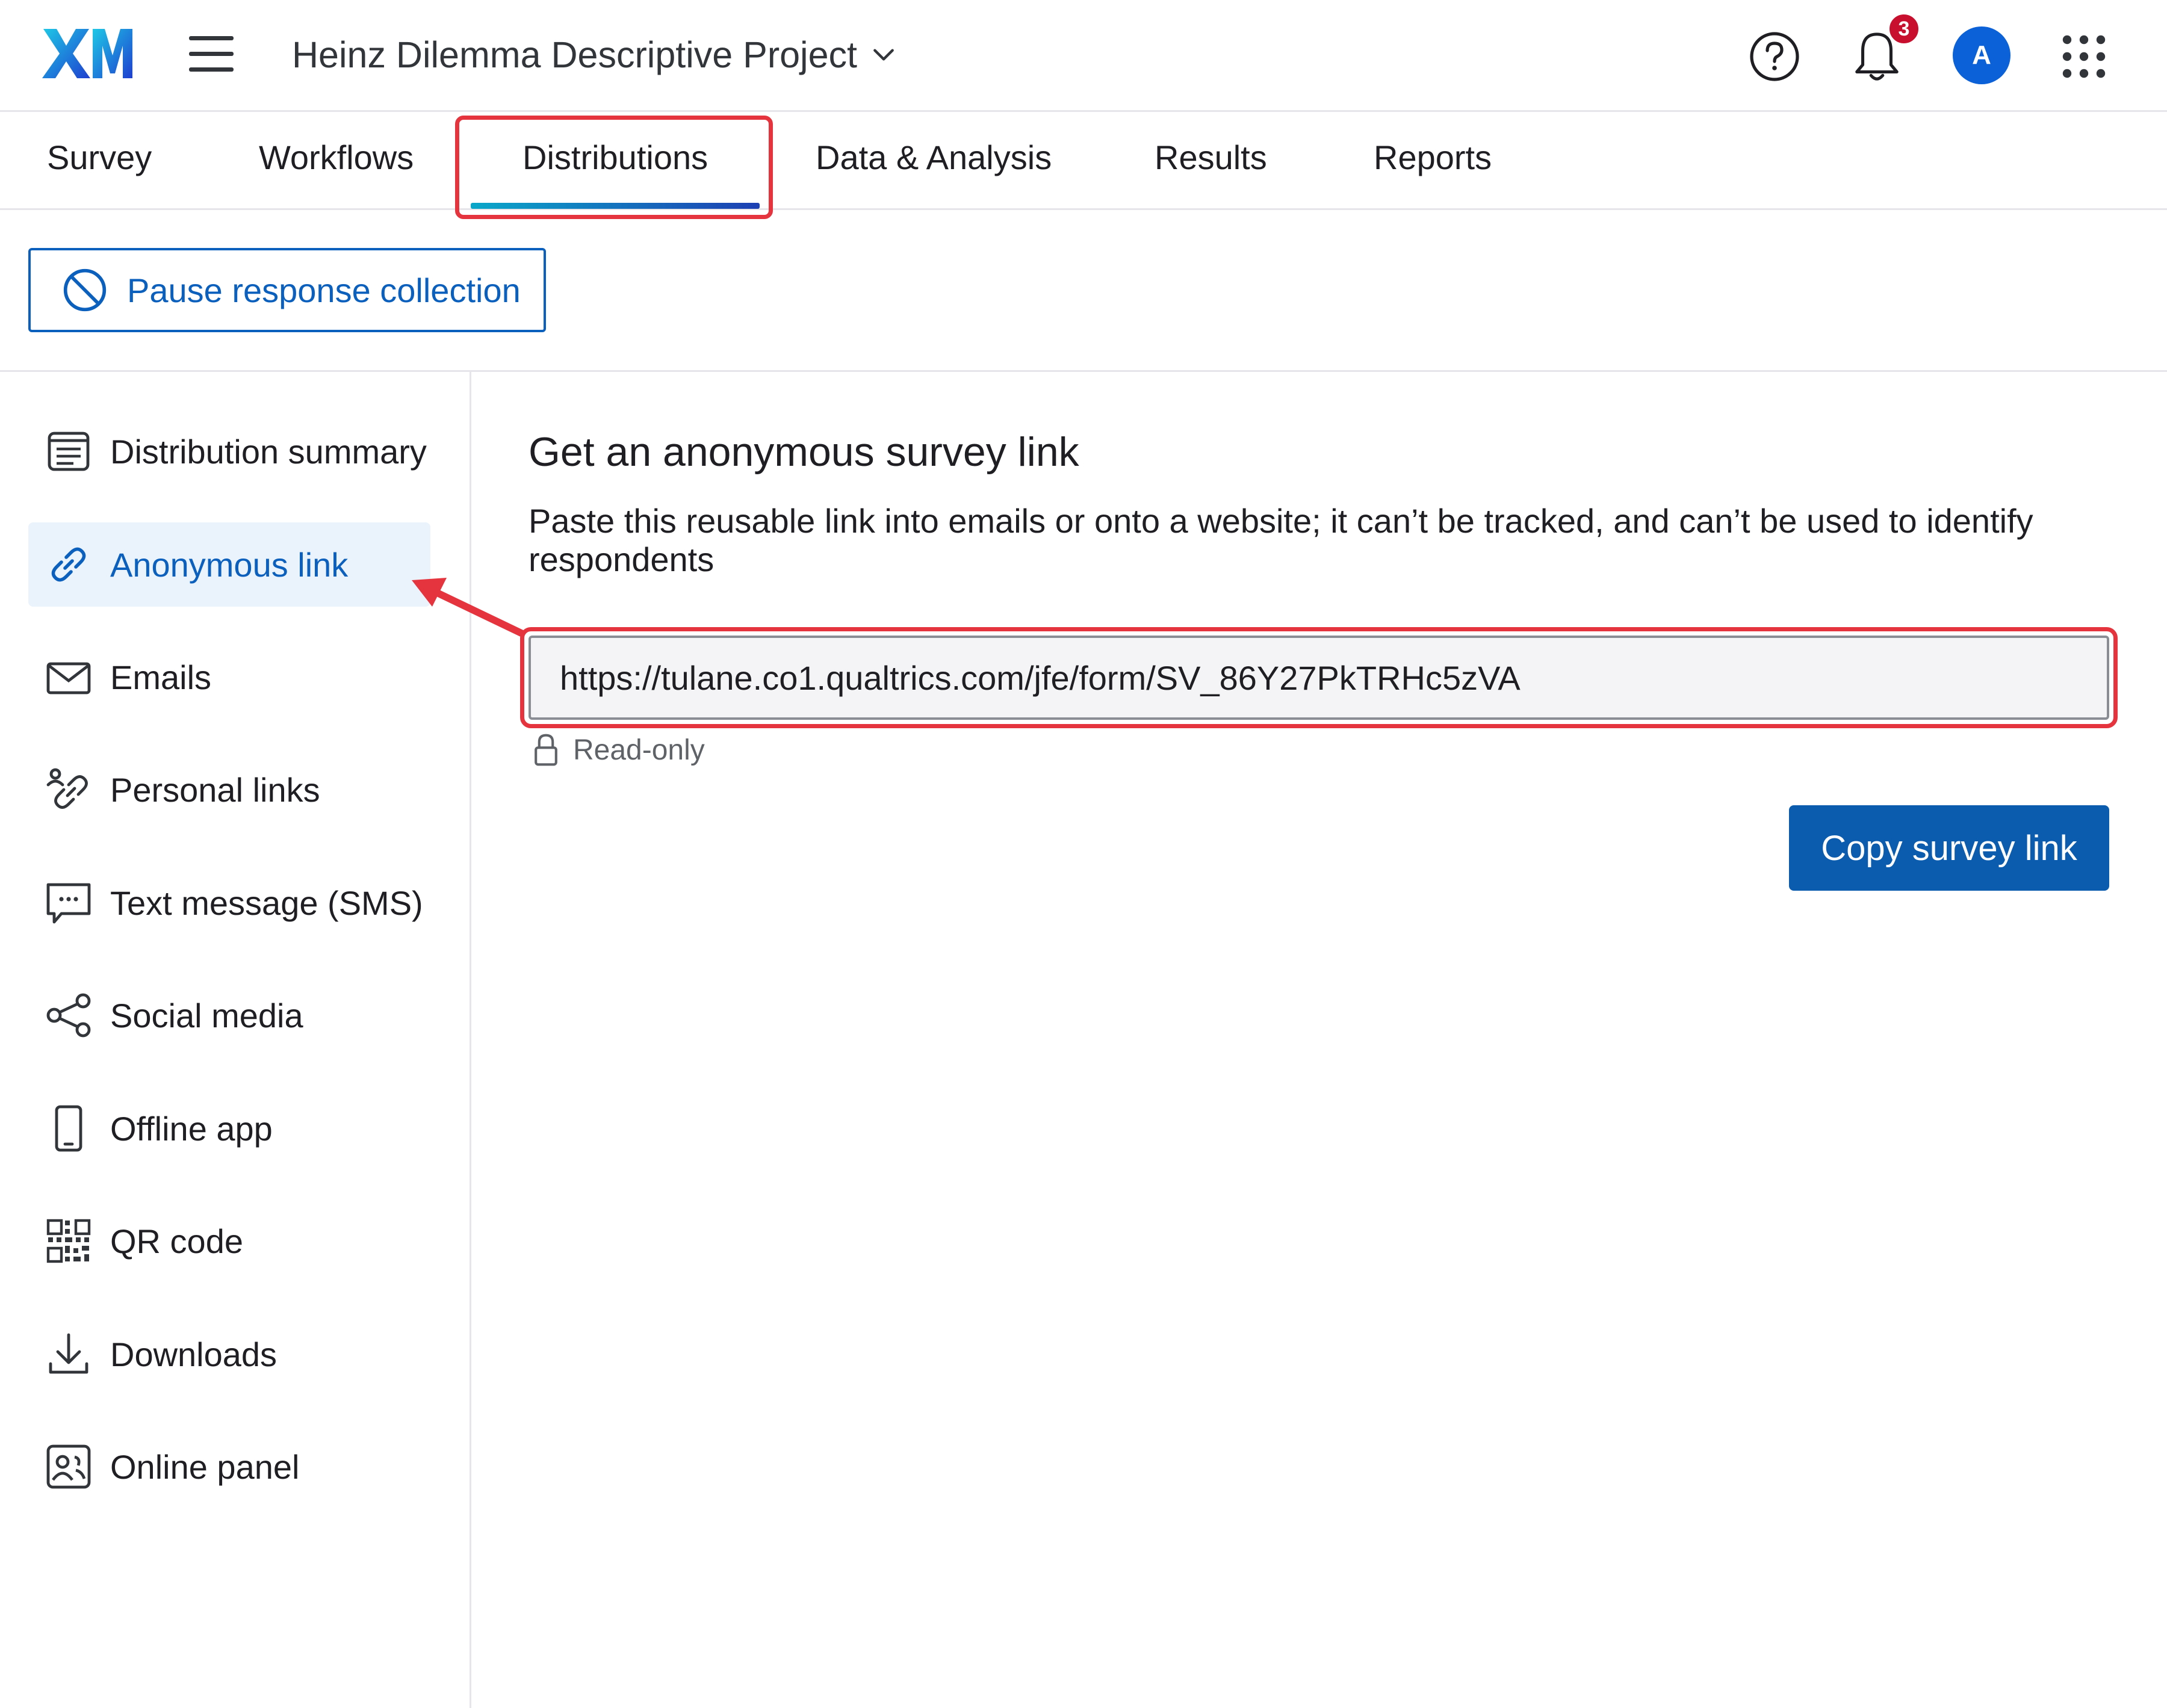 The image size is (2167, 1708). Describe the element at coordinates (69, 1354) in the screenshot. I see `download-icon` at that location.